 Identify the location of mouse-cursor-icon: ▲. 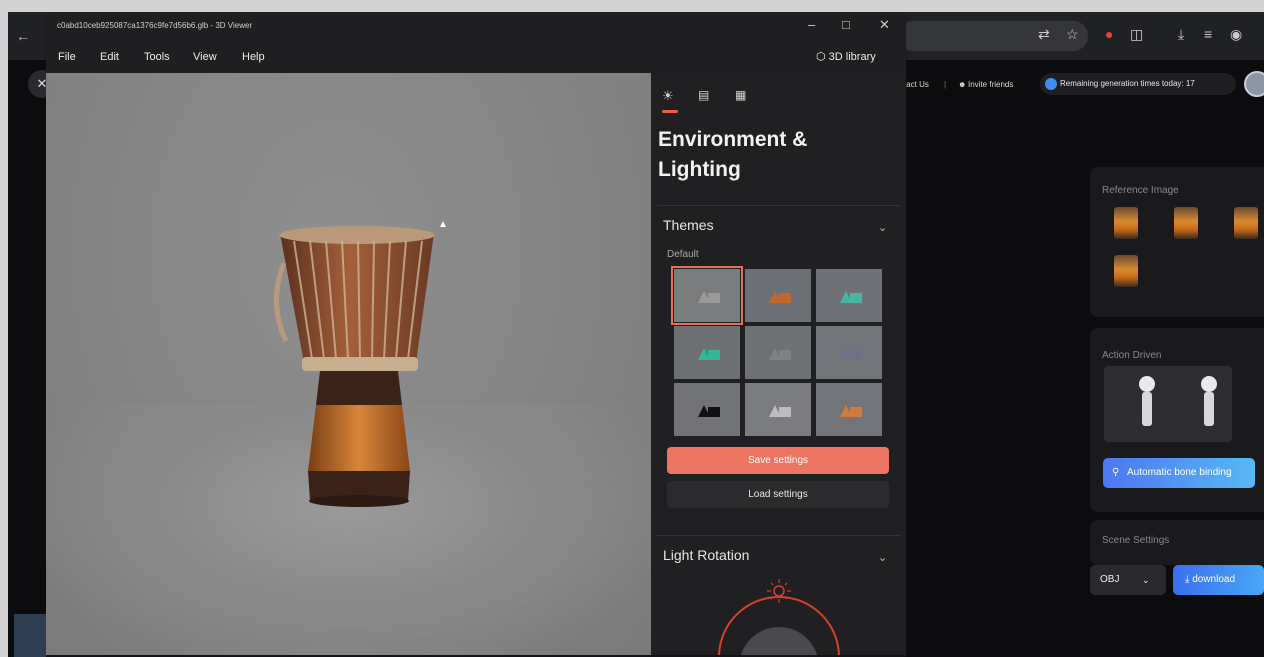
(443, 224).